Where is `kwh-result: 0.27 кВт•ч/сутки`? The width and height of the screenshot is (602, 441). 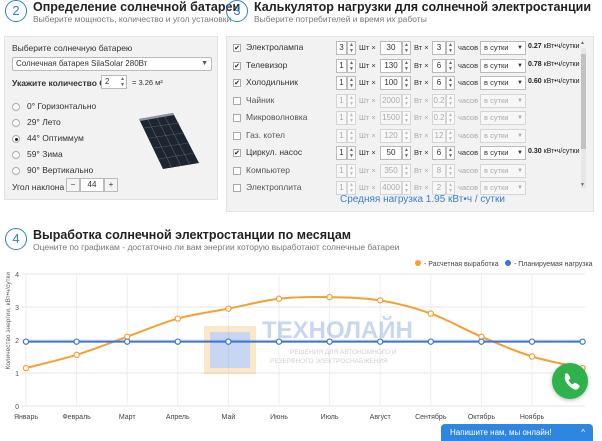
kwh-result: 0.27 кВт•ч/сутки is located at coordinates (554, 46).